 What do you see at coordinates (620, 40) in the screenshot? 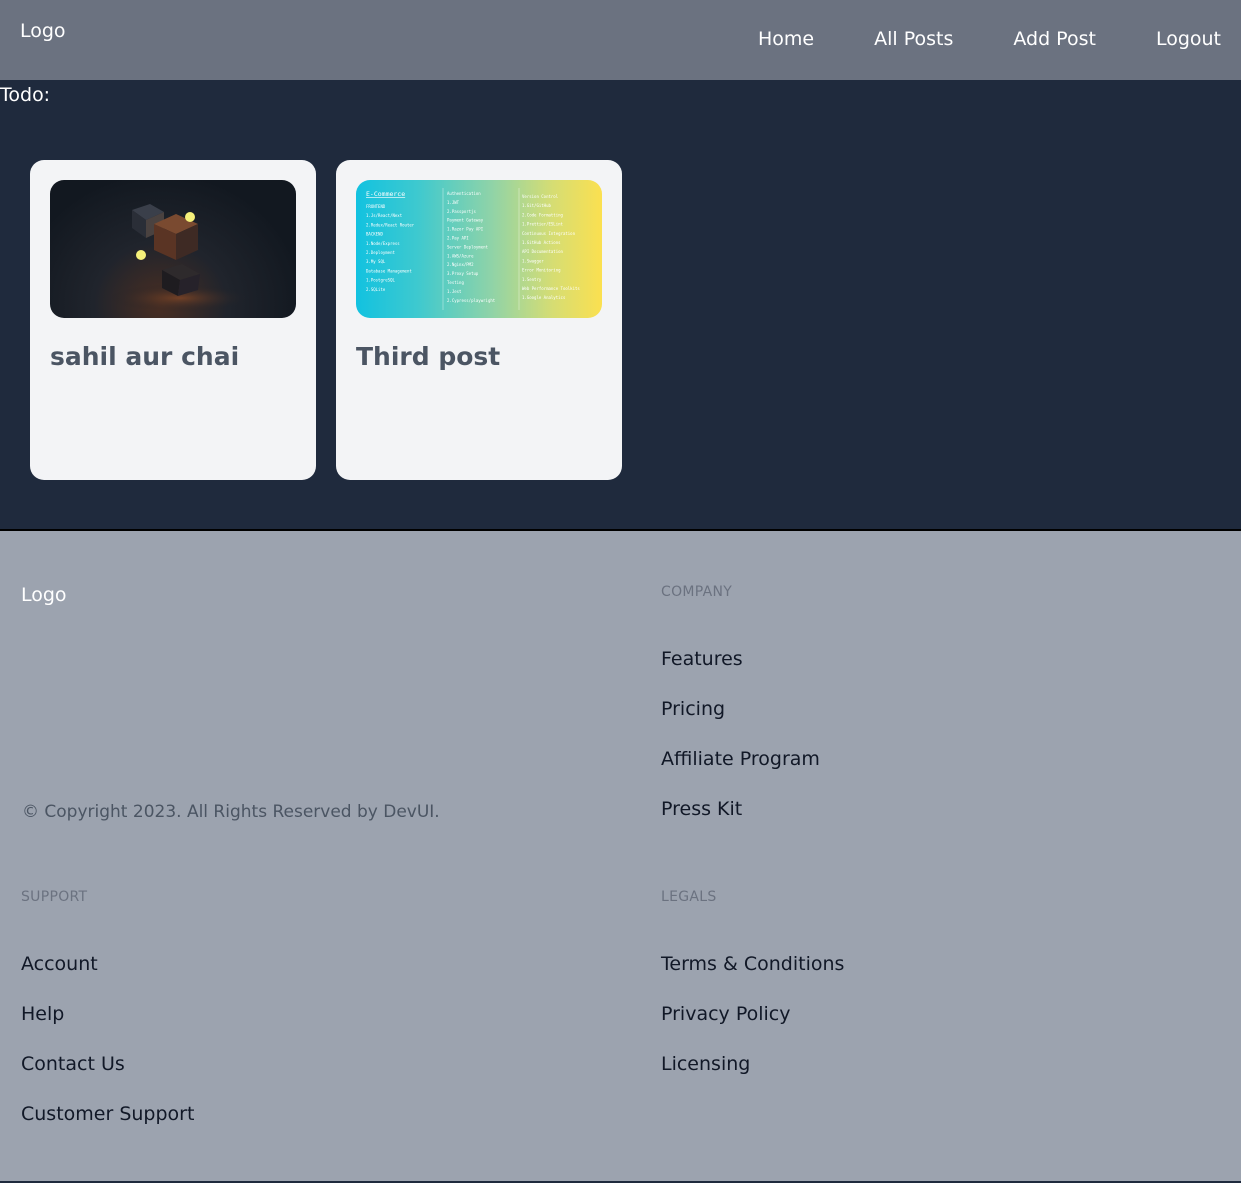
I see `site-header: Logo Home All Posts Add Post Logout` at bounding box center [620, 40].